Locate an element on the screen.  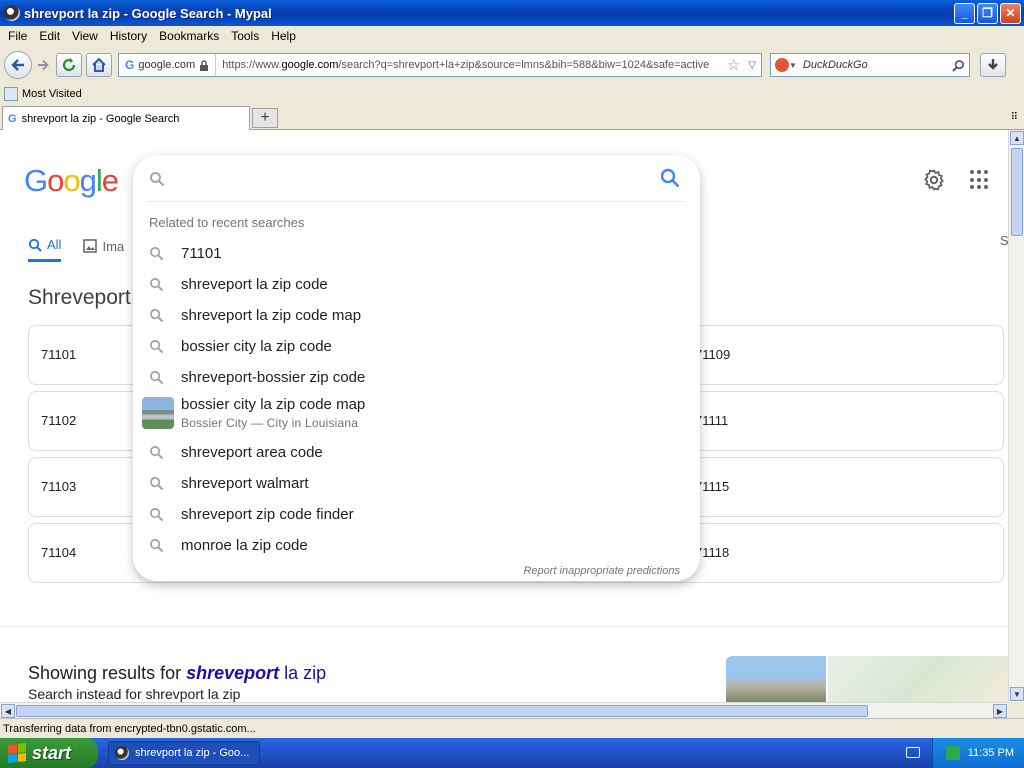
scroll-left-arrow-icon: ◀ is located at coordinates (8, 711).